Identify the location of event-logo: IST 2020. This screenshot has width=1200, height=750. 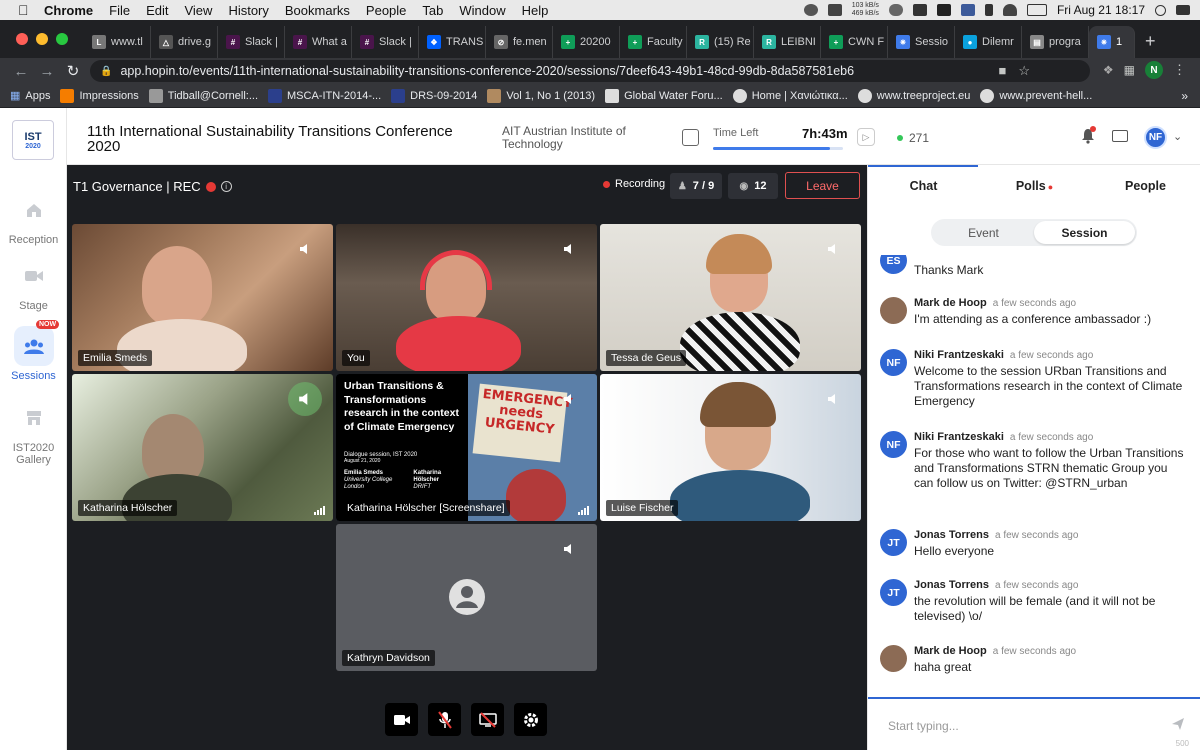
(33, 140).